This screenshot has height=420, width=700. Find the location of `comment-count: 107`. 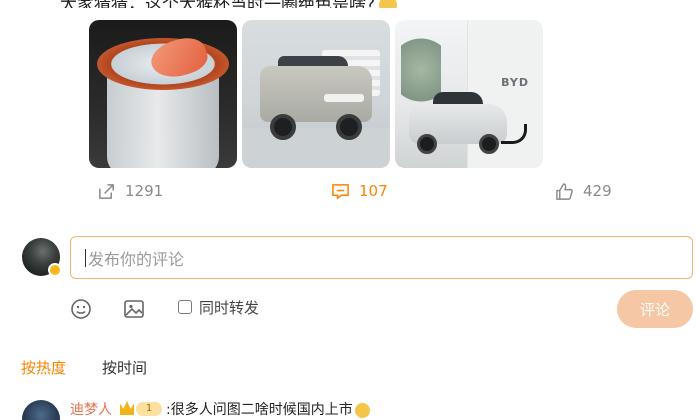

comment-count: 107 is located at coordinates (373, 191).